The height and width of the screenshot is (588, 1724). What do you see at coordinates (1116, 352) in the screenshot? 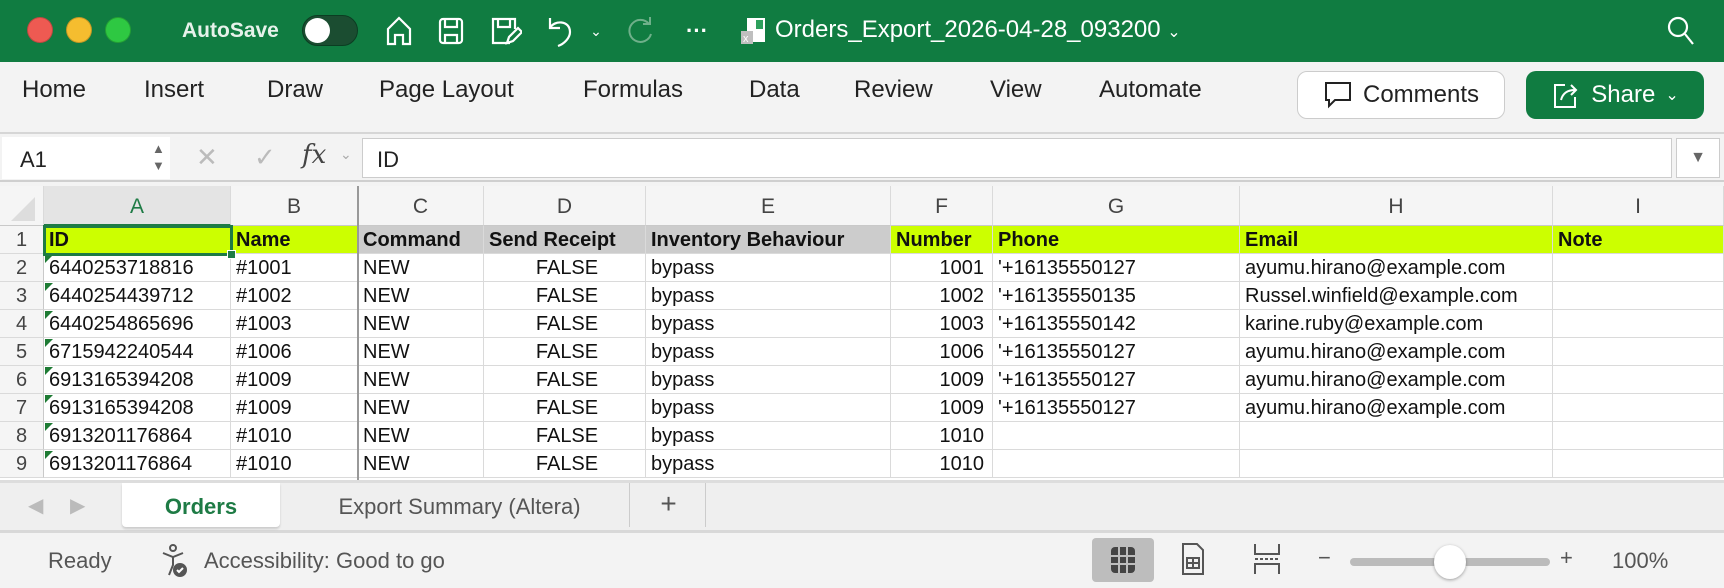
I see `cell-g5: '+16135550127` at bounding box center [1116, 352].